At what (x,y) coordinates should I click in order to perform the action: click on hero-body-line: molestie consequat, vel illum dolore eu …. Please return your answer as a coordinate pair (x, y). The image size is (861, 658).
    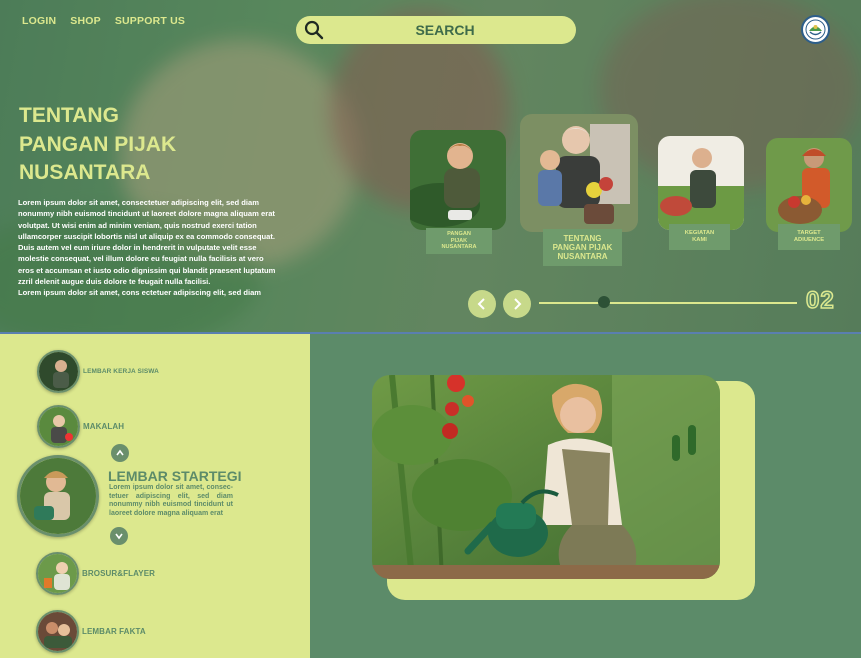
    Looking at the image, I should click on (141, 259).